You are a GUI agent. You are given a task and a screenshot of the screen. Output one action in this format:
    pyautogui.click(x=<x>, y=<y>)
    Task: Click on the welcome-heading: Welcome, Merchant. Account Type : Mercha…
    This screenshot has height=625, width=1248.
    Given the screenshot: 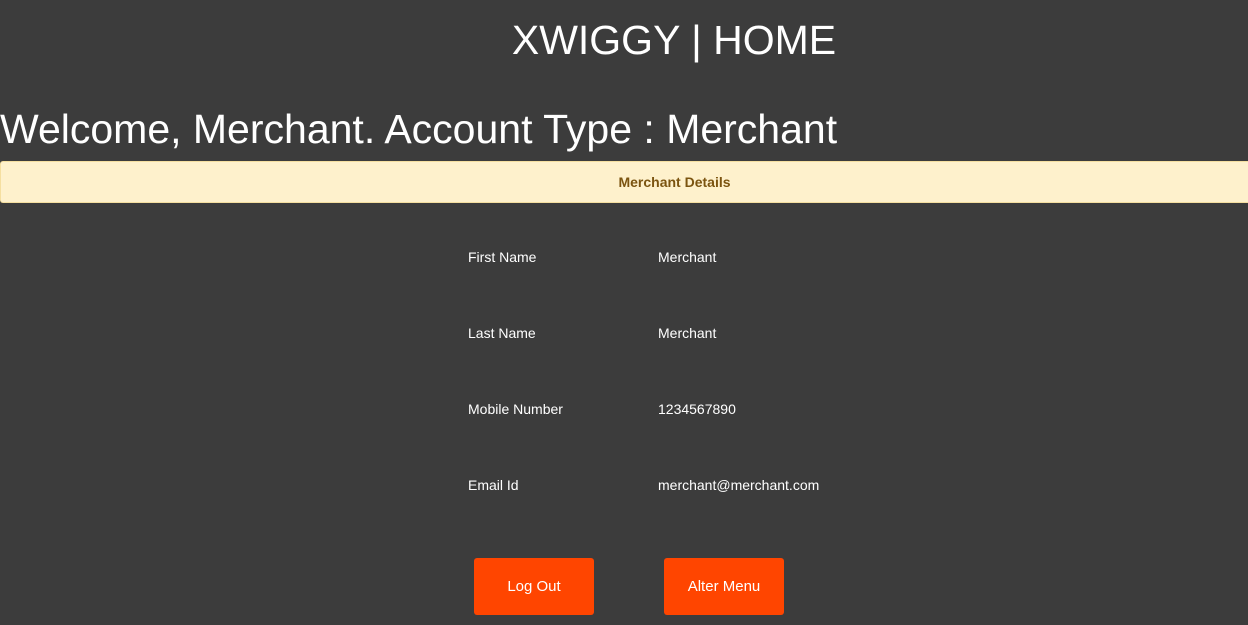 What is the action you would take?
    pyautogui.click(x=419, y=129)
    